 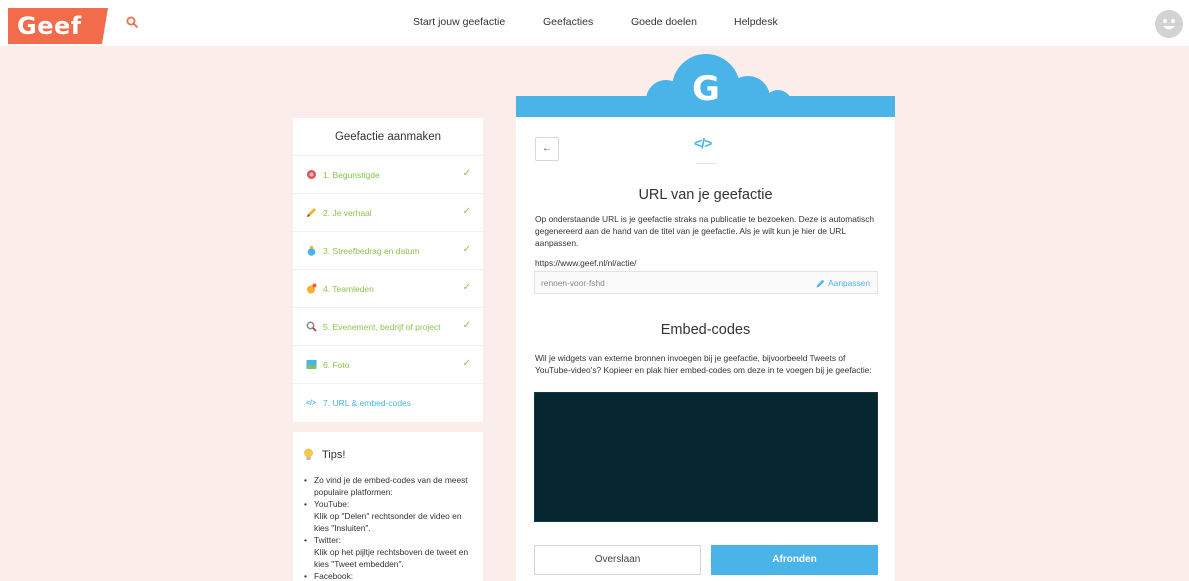 What do you see at coordinates (348, 288) in the screenshot?
I see `step-label: 4. Teamleden` at bounding box center [348, 288].